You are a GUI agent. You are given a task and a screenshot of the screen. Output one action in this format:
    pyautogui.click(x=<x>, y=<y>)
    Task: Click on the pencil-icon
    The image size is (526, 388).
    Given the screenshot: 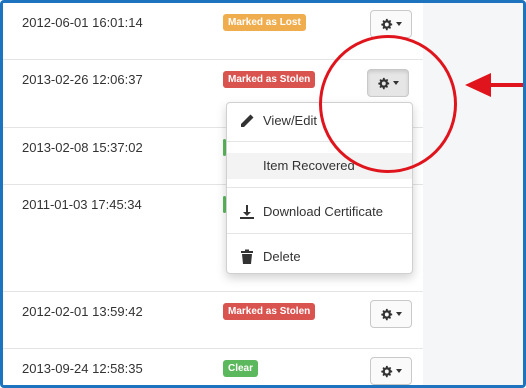 What is the action you would take?
    pyautogui.click(x=247, y=120)
    